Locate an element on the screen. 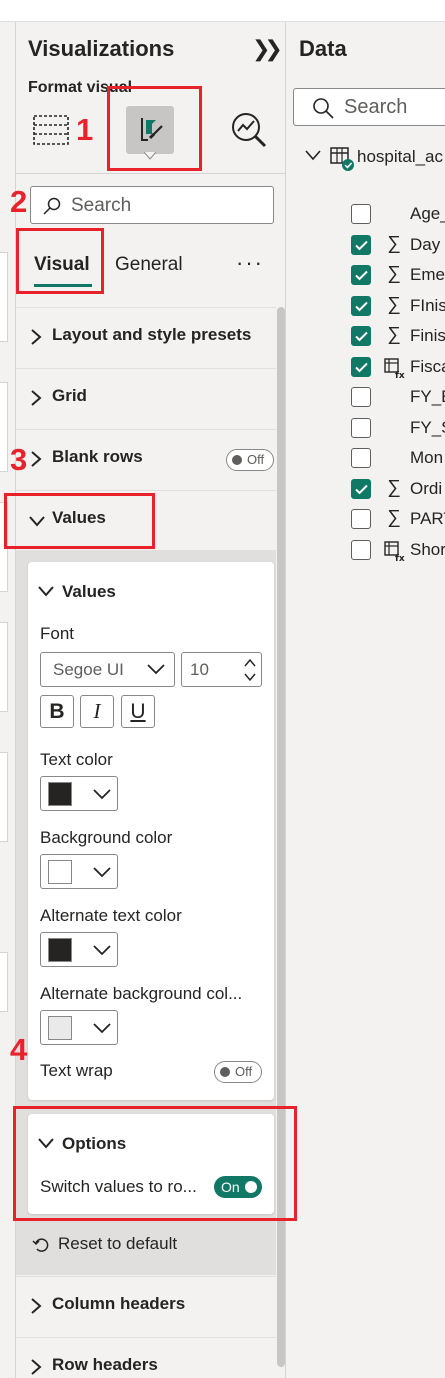 Image resolution: width=445 pixels, height=1378 pixels. field-name: Age_ is located at coordinates (427, 213).